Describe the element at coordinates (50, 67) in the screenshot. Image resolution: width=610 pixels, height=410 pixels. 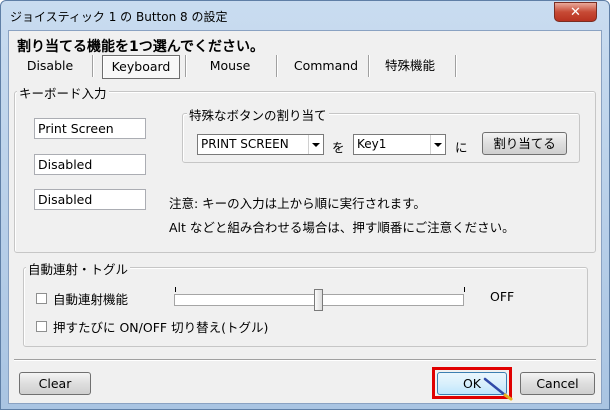
I see `tab-disable: Disable` at that location.